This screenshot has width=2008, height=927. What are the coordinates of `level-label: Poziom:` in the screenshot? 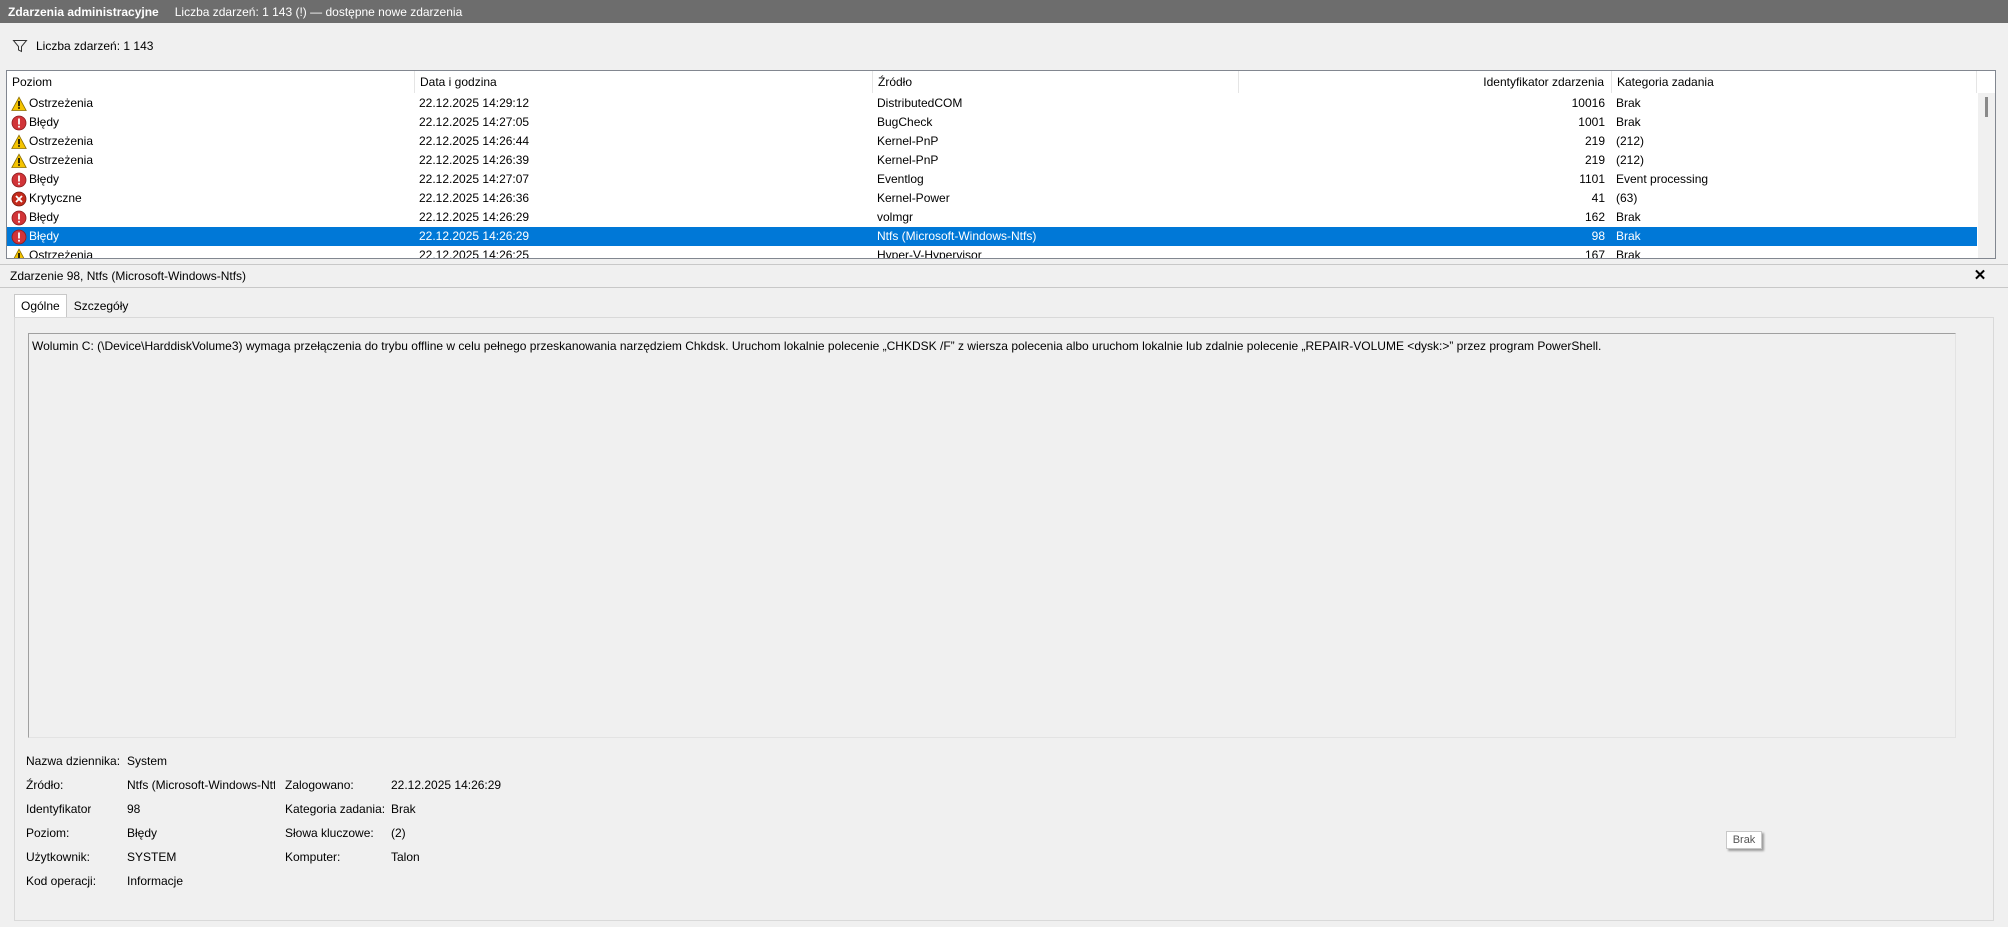 It's located at (48, 833).